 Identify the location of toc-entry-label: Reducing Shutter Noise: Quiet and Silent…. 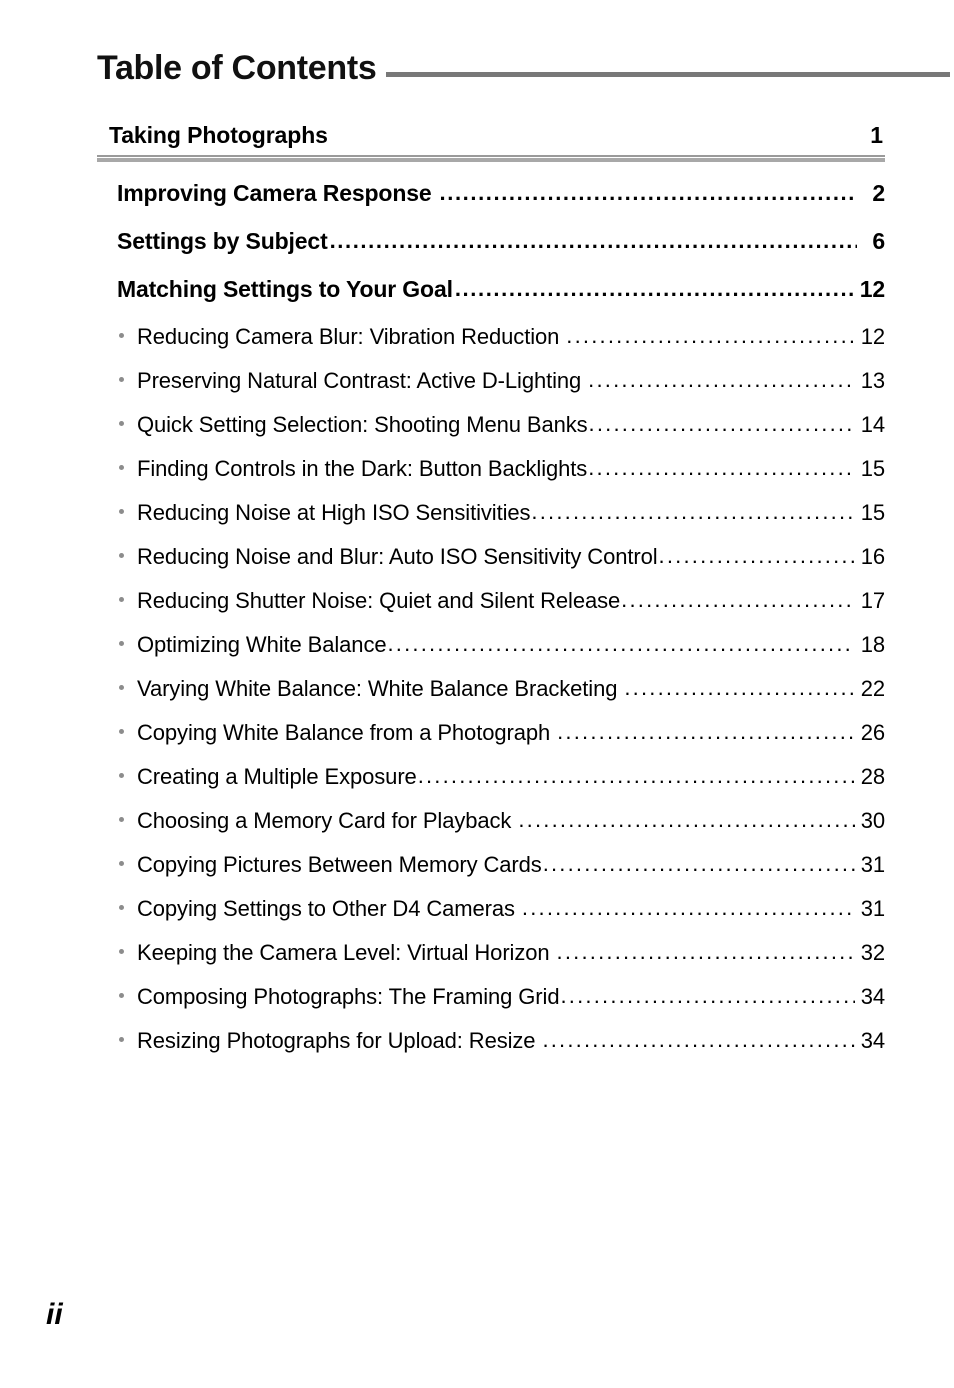
(379, 600).